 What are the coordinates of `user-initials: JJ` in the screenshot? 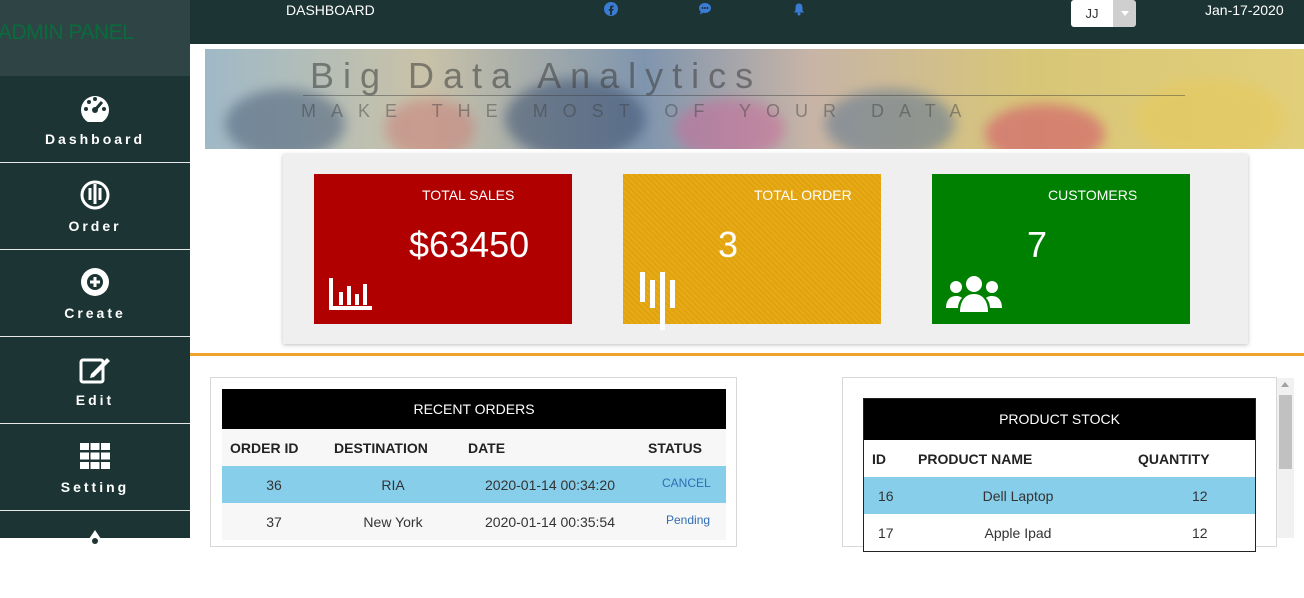 It's located at (1092, 13).